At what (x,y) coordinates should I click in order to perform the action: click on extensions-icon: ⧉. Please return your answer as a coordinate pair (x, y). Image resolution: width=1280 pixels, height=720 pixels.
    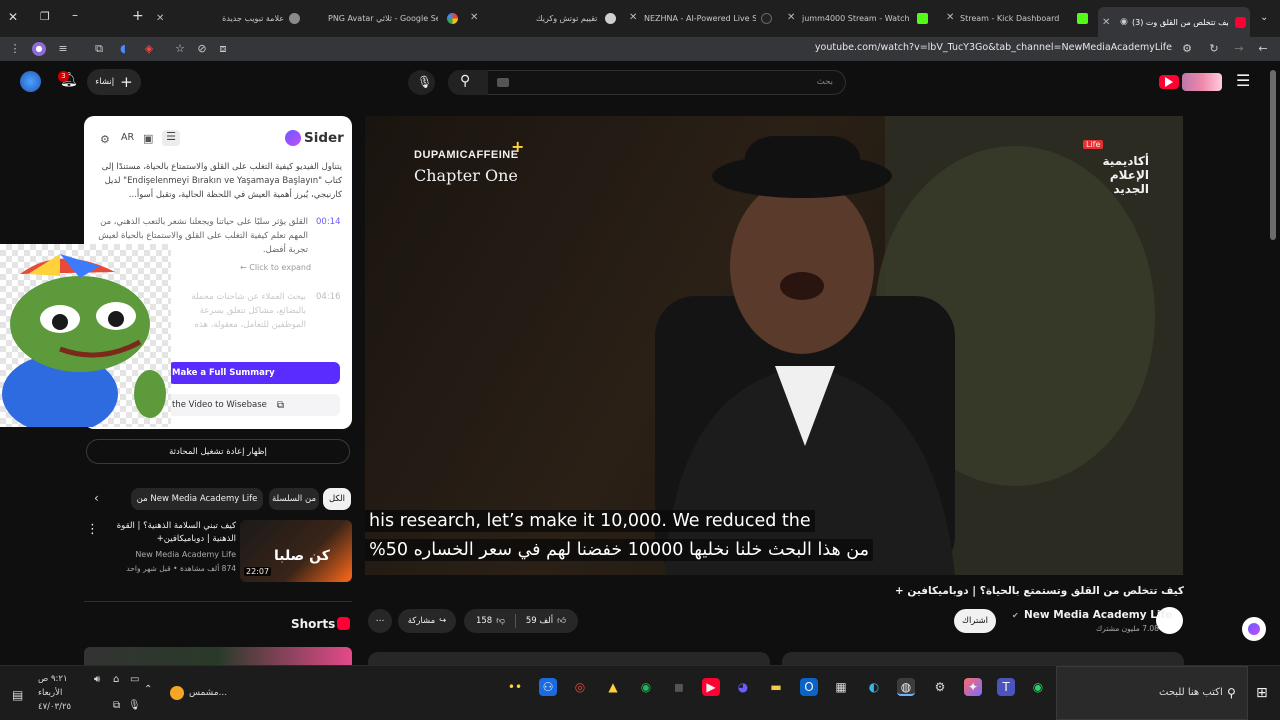
    Looking at the image, I should click on (99, 49).